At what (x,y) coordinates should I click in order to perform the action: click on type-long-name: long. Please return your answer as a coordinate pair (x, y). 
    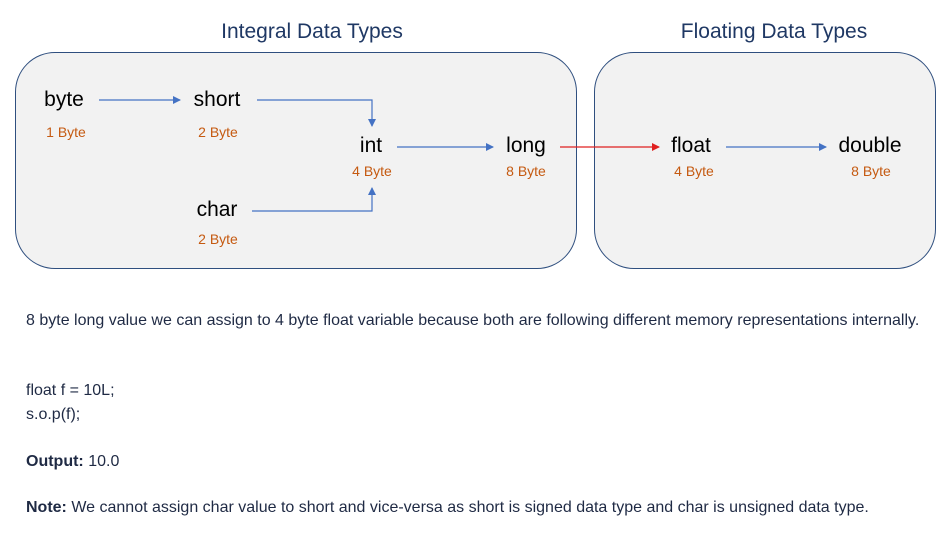
    Looking at the image, I should click on (526, 145).